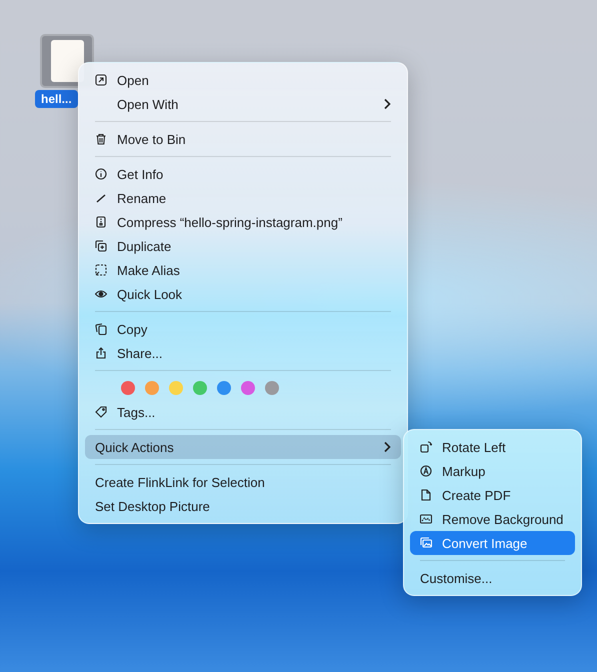 Image resolution: width=597 pixels, height=672 pixels. Describe the element at coordinates (426, 495) in the screenshot. I see `document-icon` at that location.